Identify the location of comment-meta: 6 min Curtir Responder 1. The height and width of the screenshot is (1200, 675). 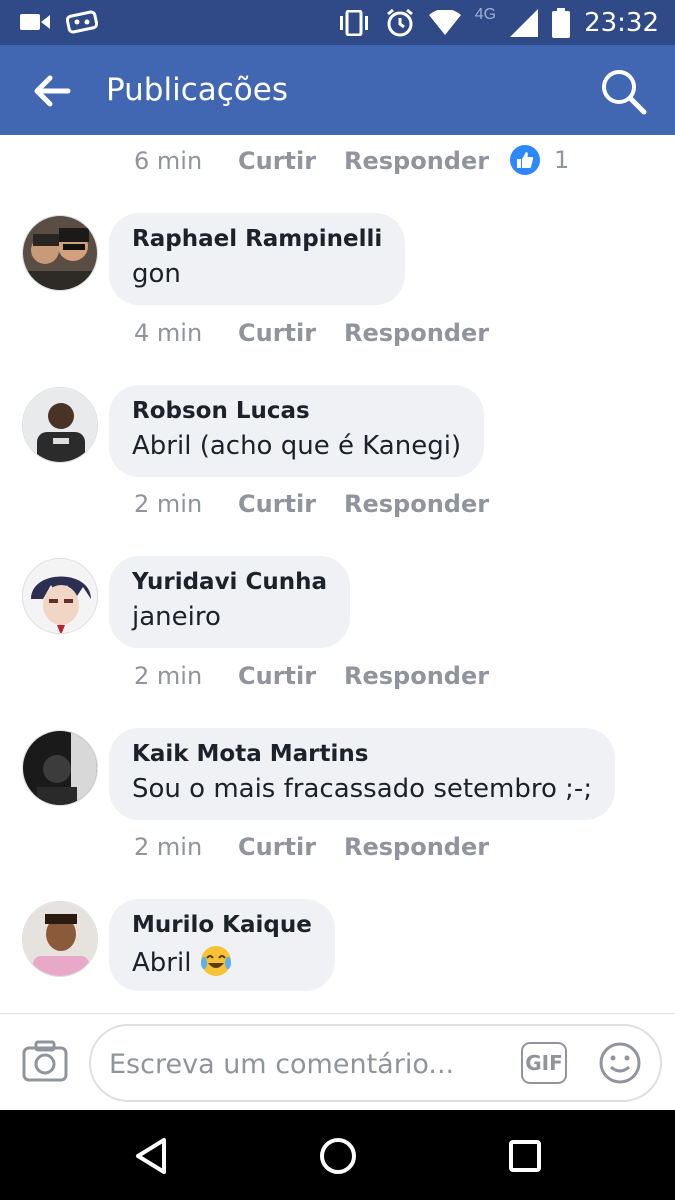
(337, 166).